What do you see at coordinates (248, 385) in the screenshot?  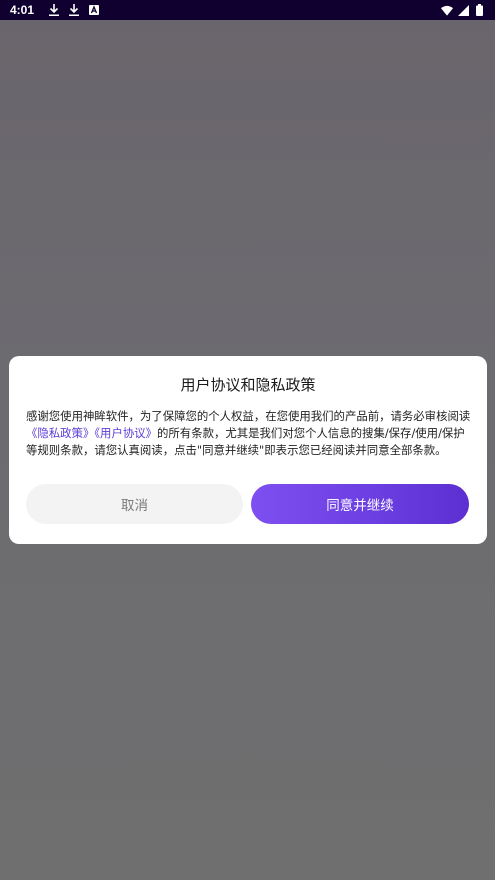 I see `dialog-title: 用户协议和隐私政策` at bounding box center [248, 385].